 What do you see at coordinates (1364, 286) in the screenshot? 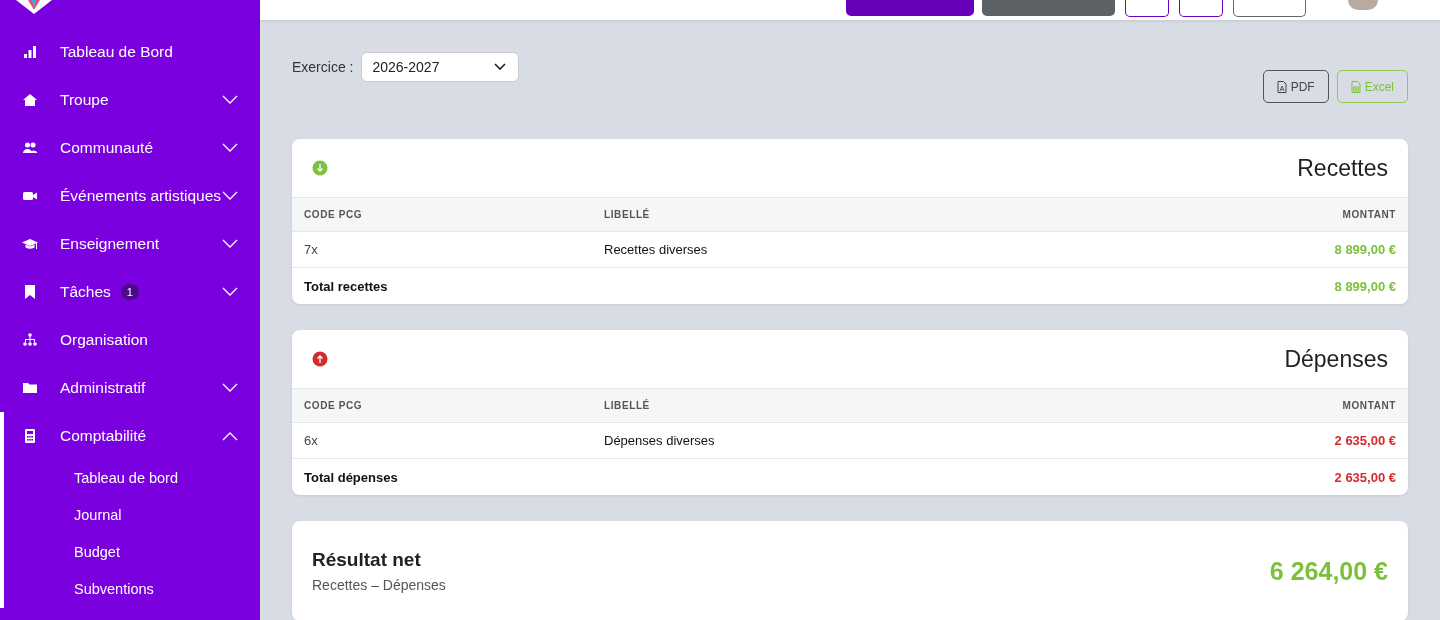
I see `total-amount: 8 899,00 €` at bounding box center [1364, 286].